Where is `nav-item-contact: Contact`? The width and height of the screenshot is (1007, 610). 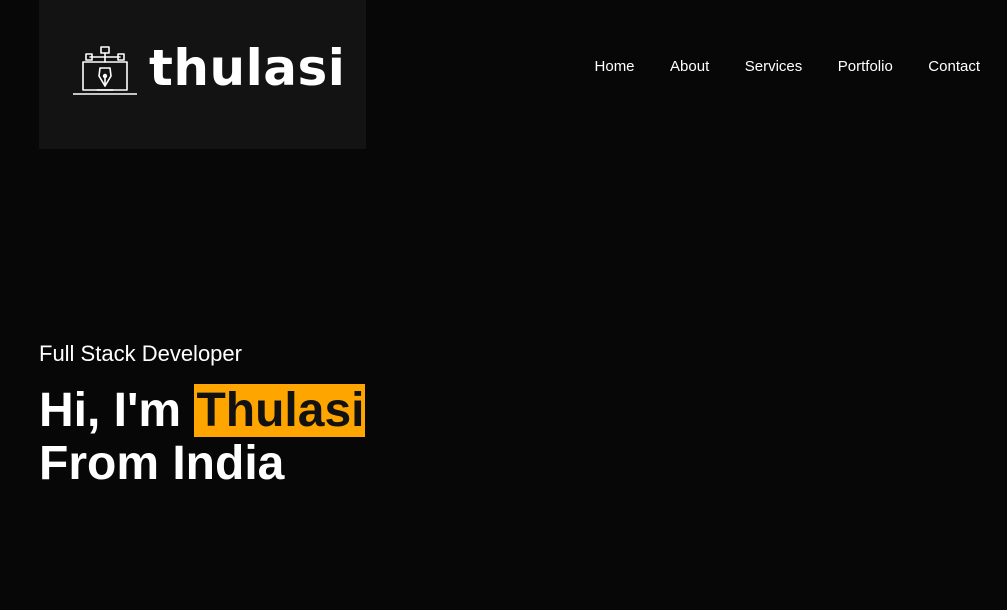 nav-item-contact: Contact is located at coordinates (954, 67).